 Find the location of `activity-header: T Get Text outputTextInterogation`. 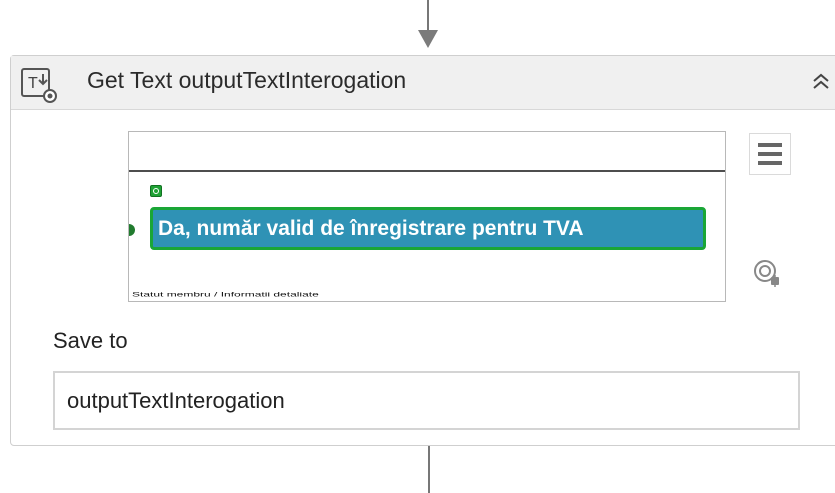

activity-header: T Get Text outputTextInterogation is located at coordinates (423, 83).